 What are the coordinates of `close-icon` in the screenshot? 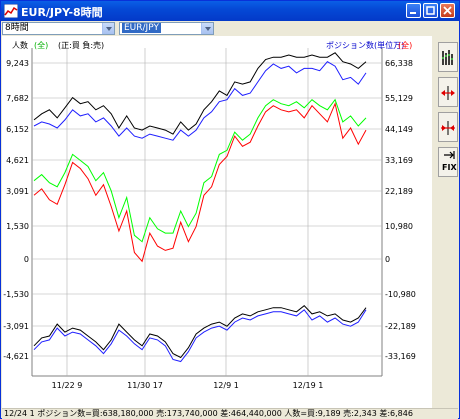 It's located at (447, 10).